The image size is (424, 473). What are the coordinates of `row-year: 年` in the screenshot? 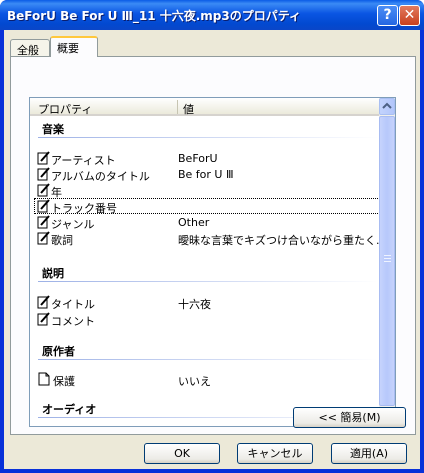 It's located at (207, 190).